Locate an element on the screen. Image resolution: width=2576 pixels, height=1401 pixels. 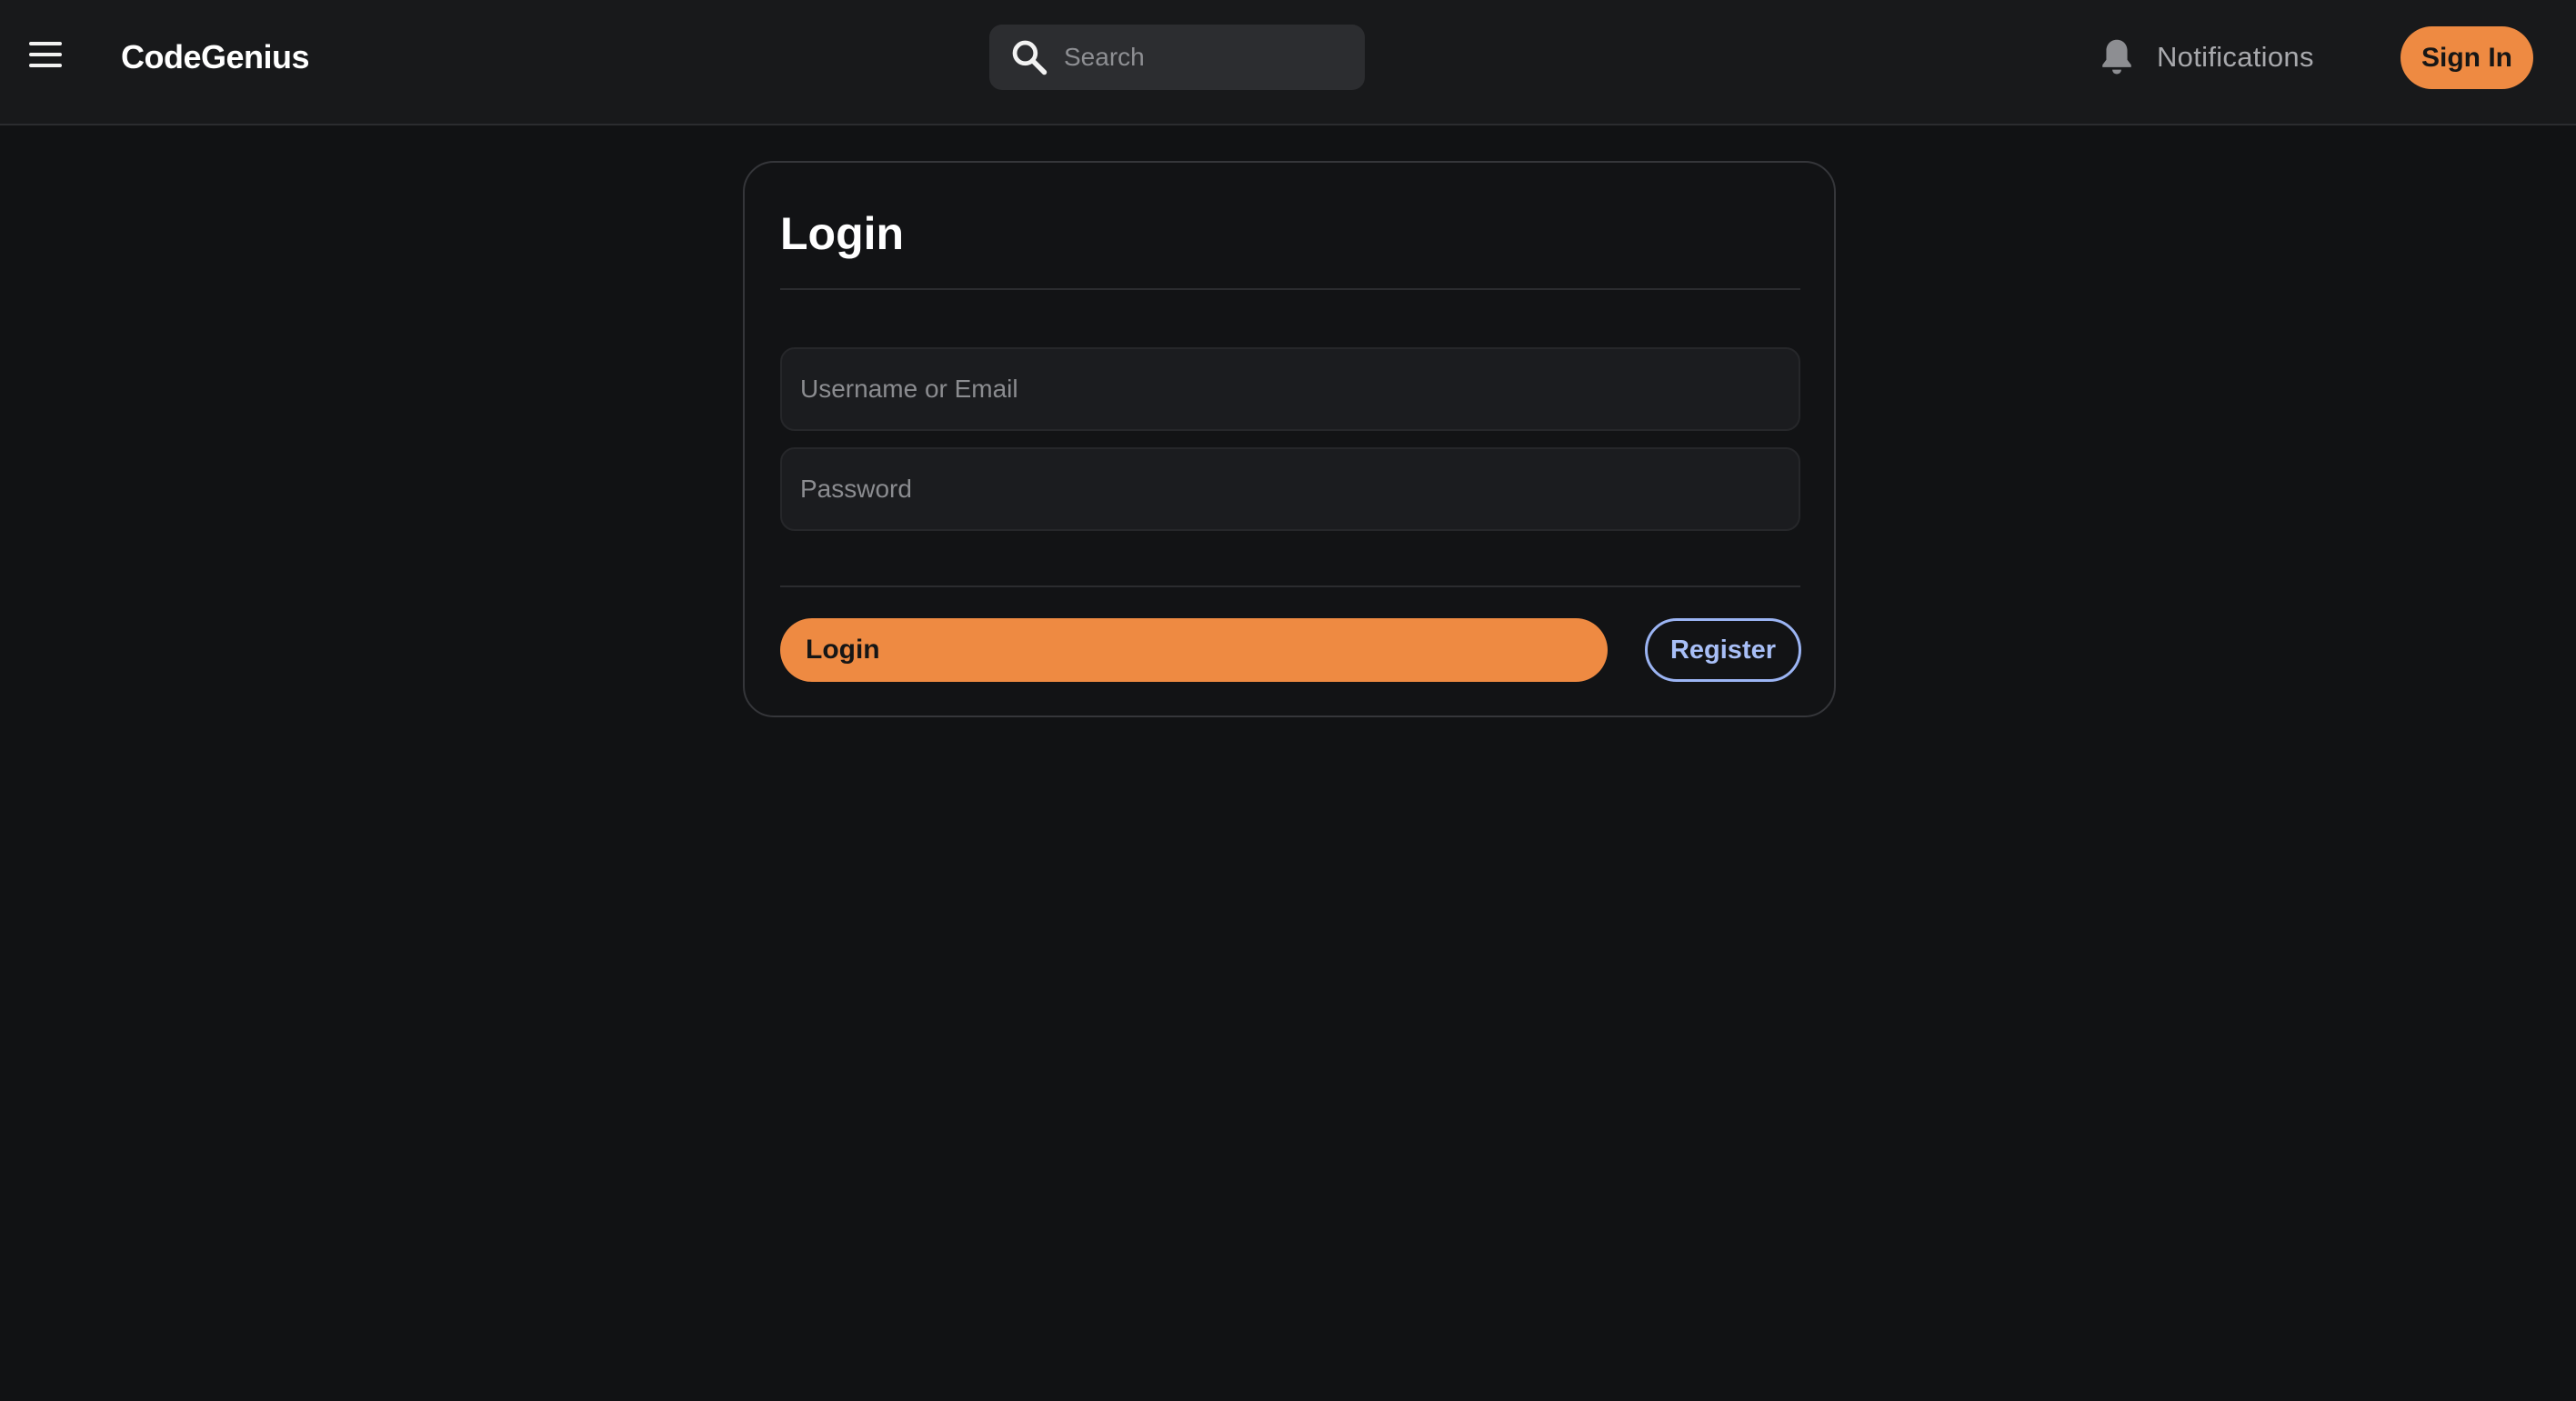
actions-divider is located at coordinates (1290, 586).